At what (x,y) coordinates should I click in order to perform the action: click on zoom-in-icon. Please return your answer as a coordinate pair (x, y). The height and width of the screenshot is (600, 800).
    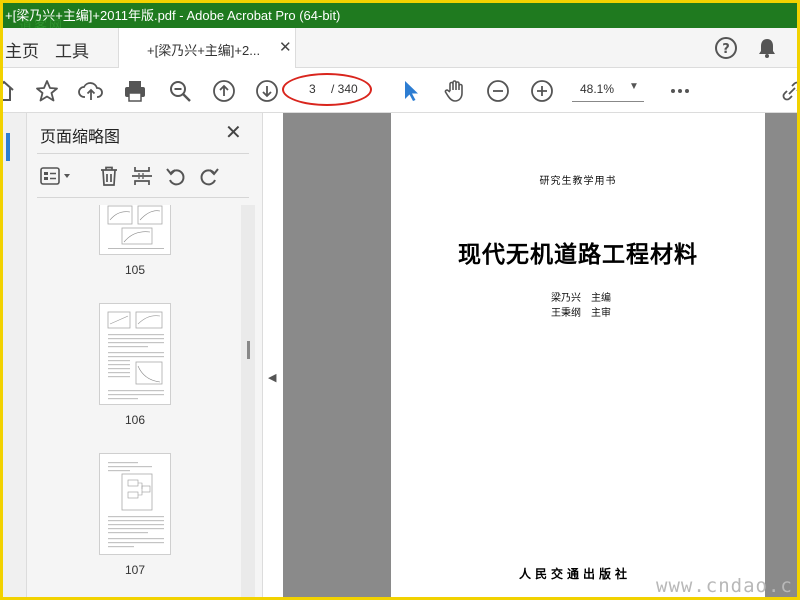
    Looking at the image, I should click on (542, 91).